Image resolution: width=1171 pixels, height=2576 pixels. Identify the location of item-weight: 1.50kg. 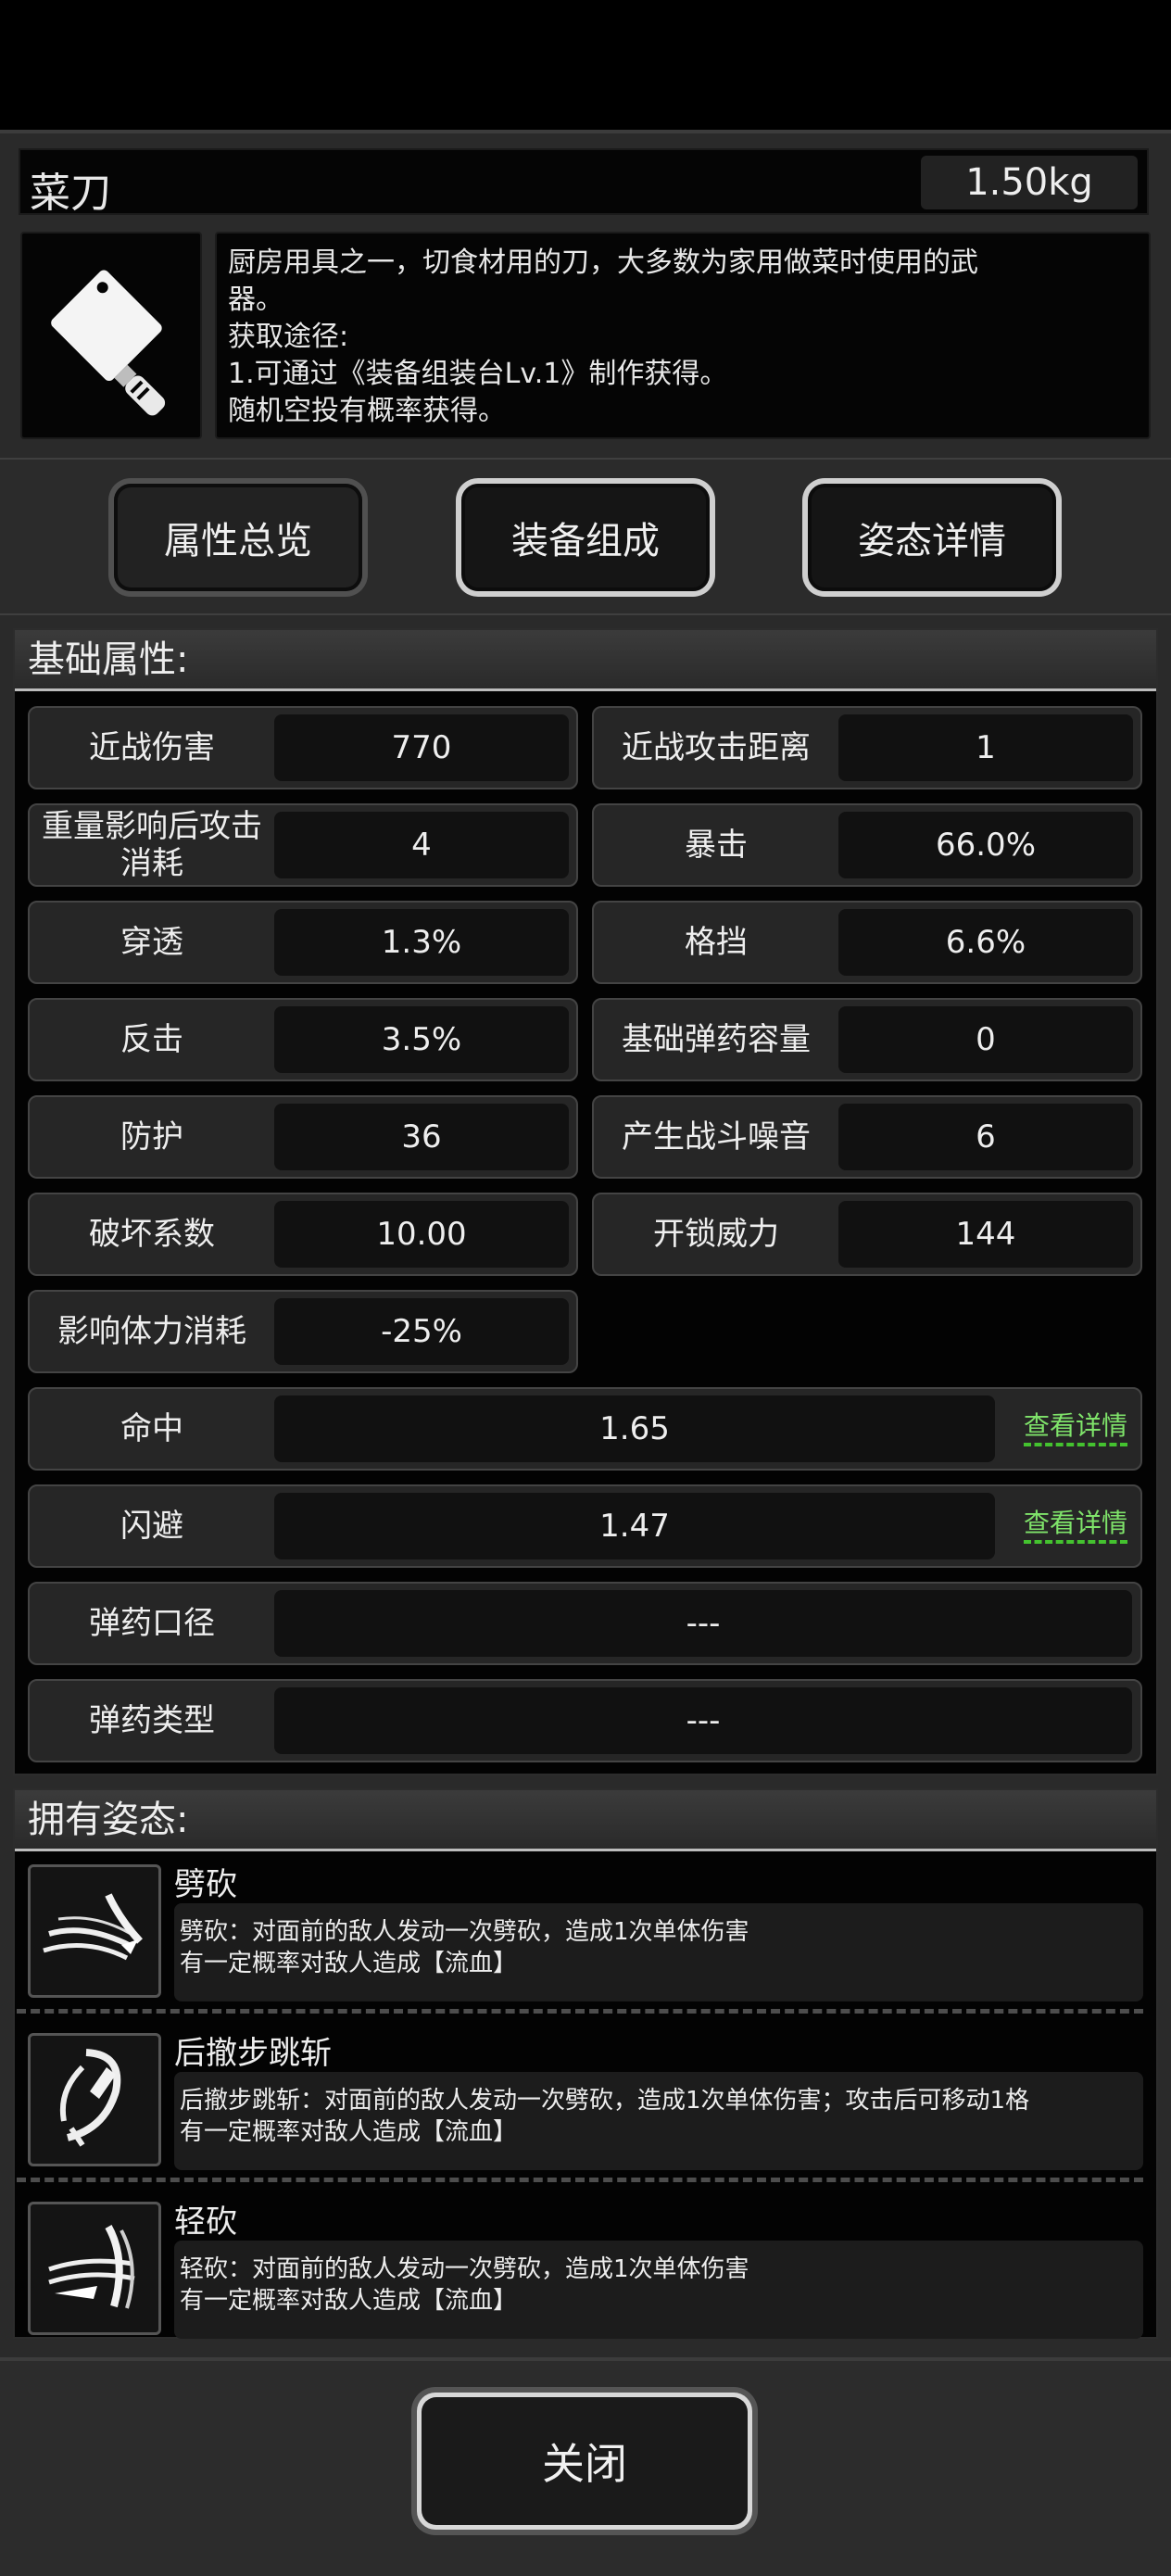
(1029, 182).